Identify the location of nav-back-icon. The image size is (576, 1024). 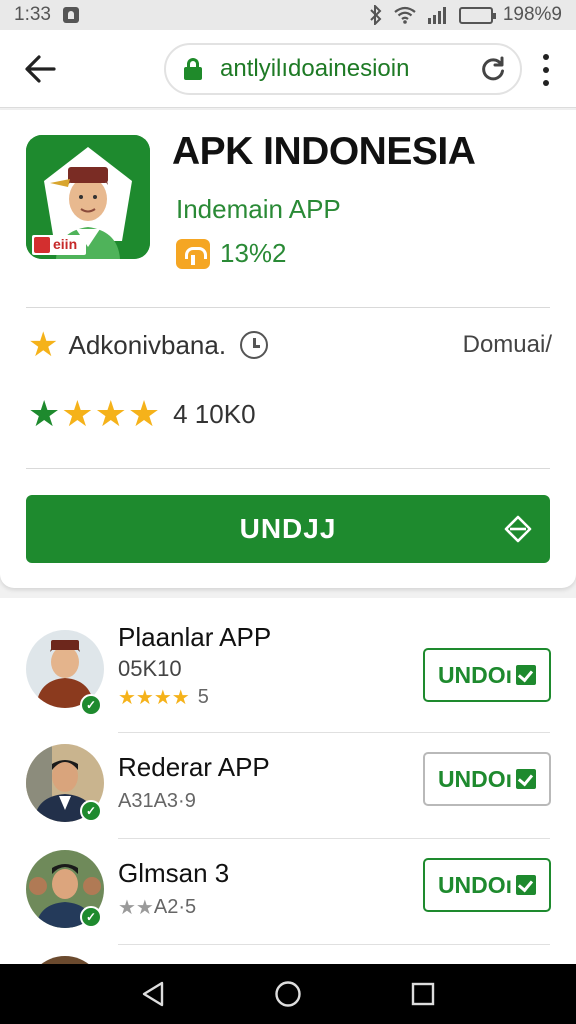
(153, 994).